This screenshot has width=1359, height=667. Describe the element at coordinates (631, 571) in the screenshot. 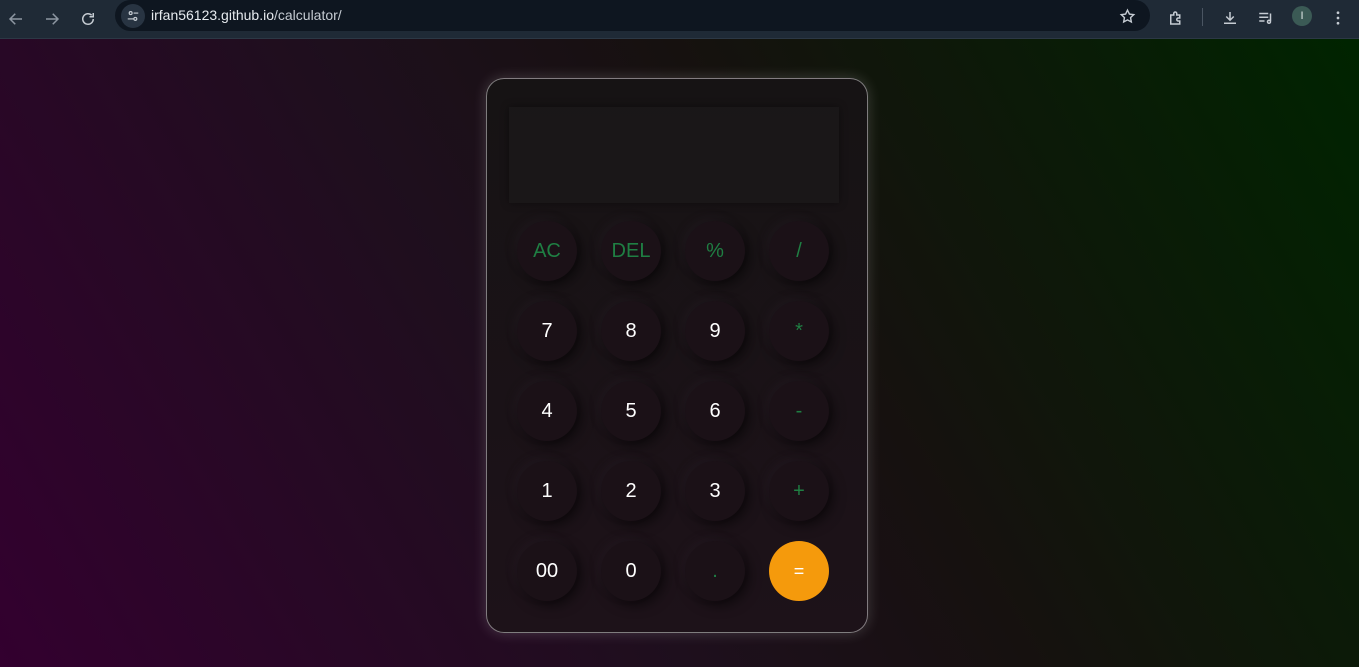

I see `key-0: 0` at that location.